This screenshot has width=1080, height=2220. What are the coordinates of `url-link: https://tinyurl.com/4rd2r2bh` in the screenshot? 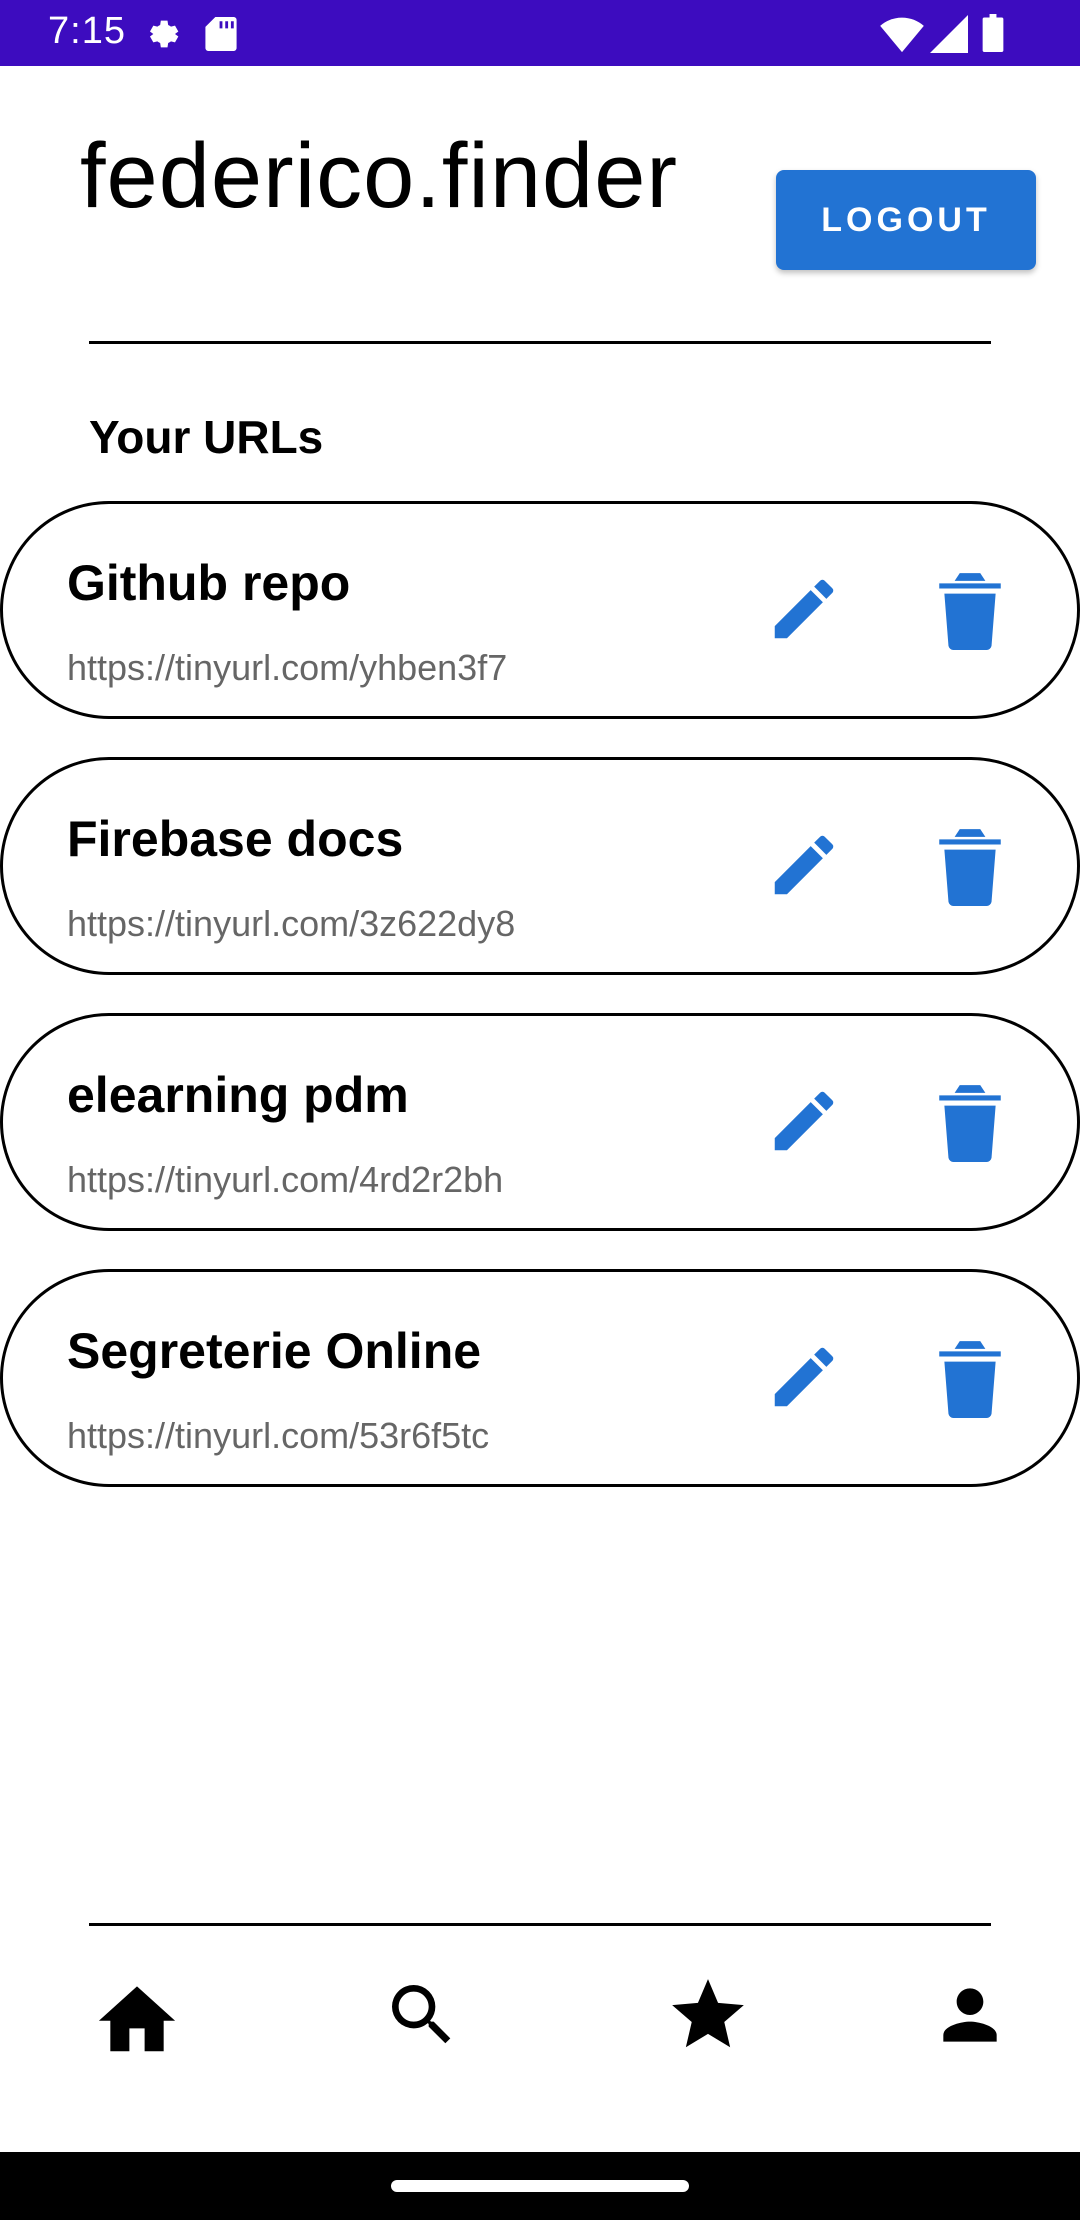 It's located at (285, 1180).